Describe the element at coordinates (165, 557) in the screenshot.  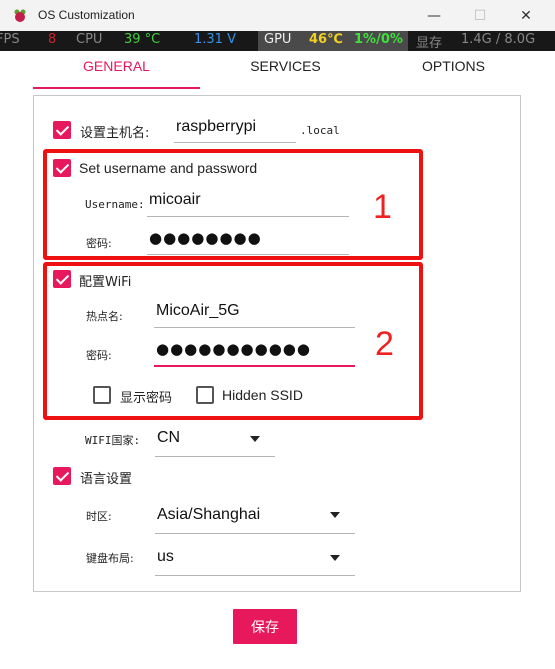
I see `keyboard-select: us` at that location.